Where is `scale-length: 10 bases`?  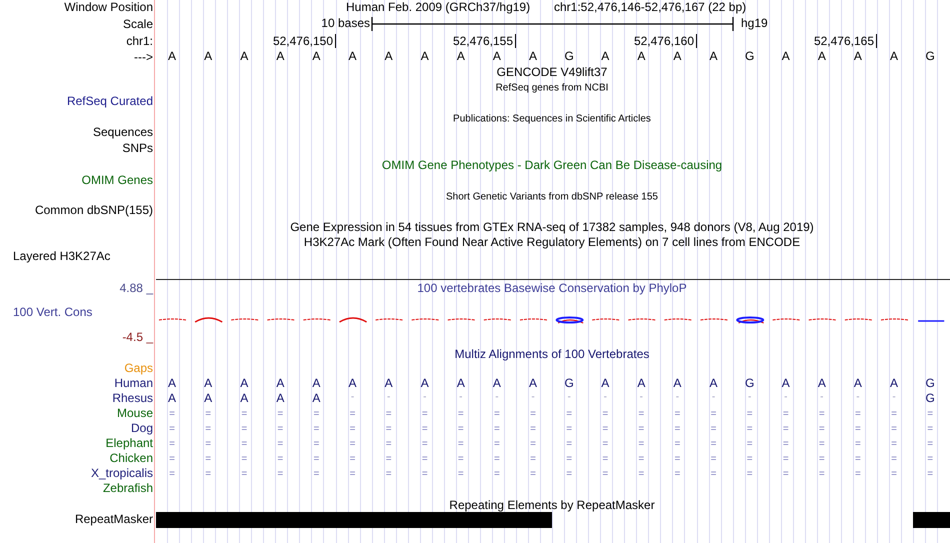
scale-length: 10 bases is located at coordinates (345, 24).